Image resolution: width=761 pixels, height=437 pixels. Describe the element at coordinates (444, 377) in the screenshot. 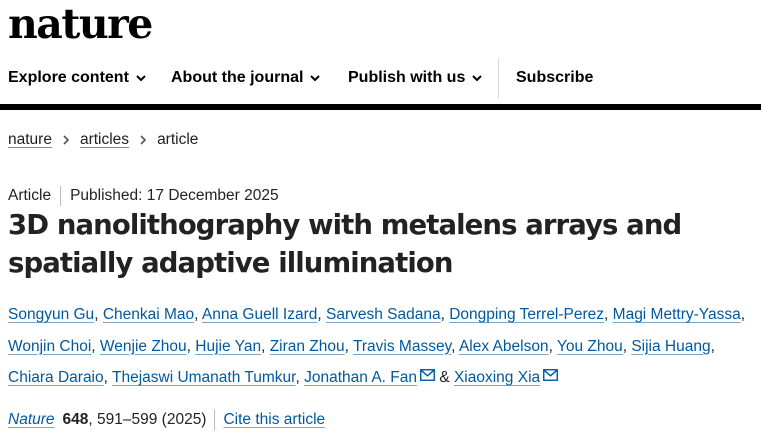

I see `author-and: &` at that location.